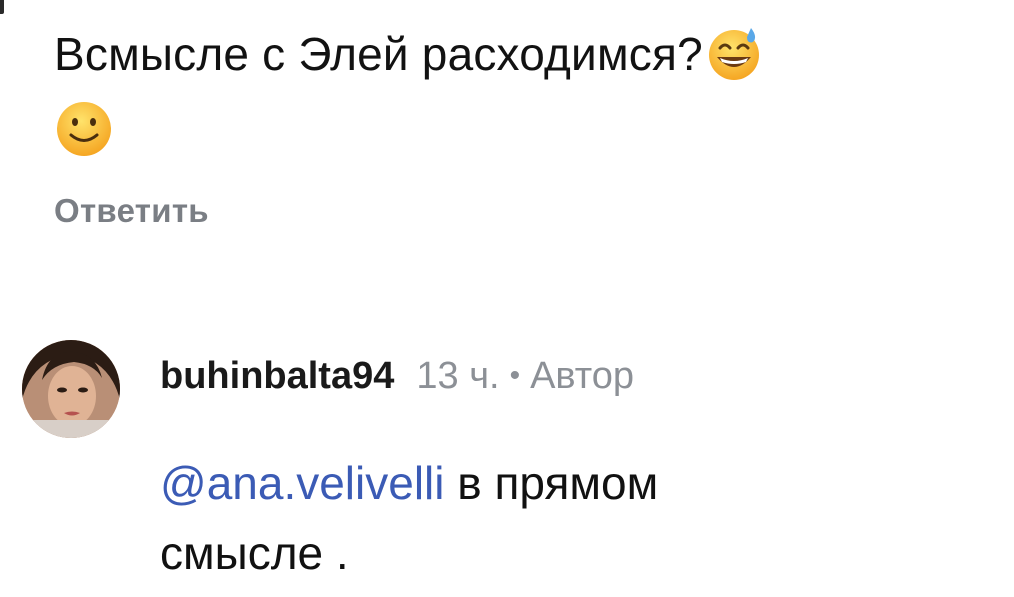  Describe the element at coordinates (2, 7) in the screenshot. I see `thread-line-fragment` at that location.